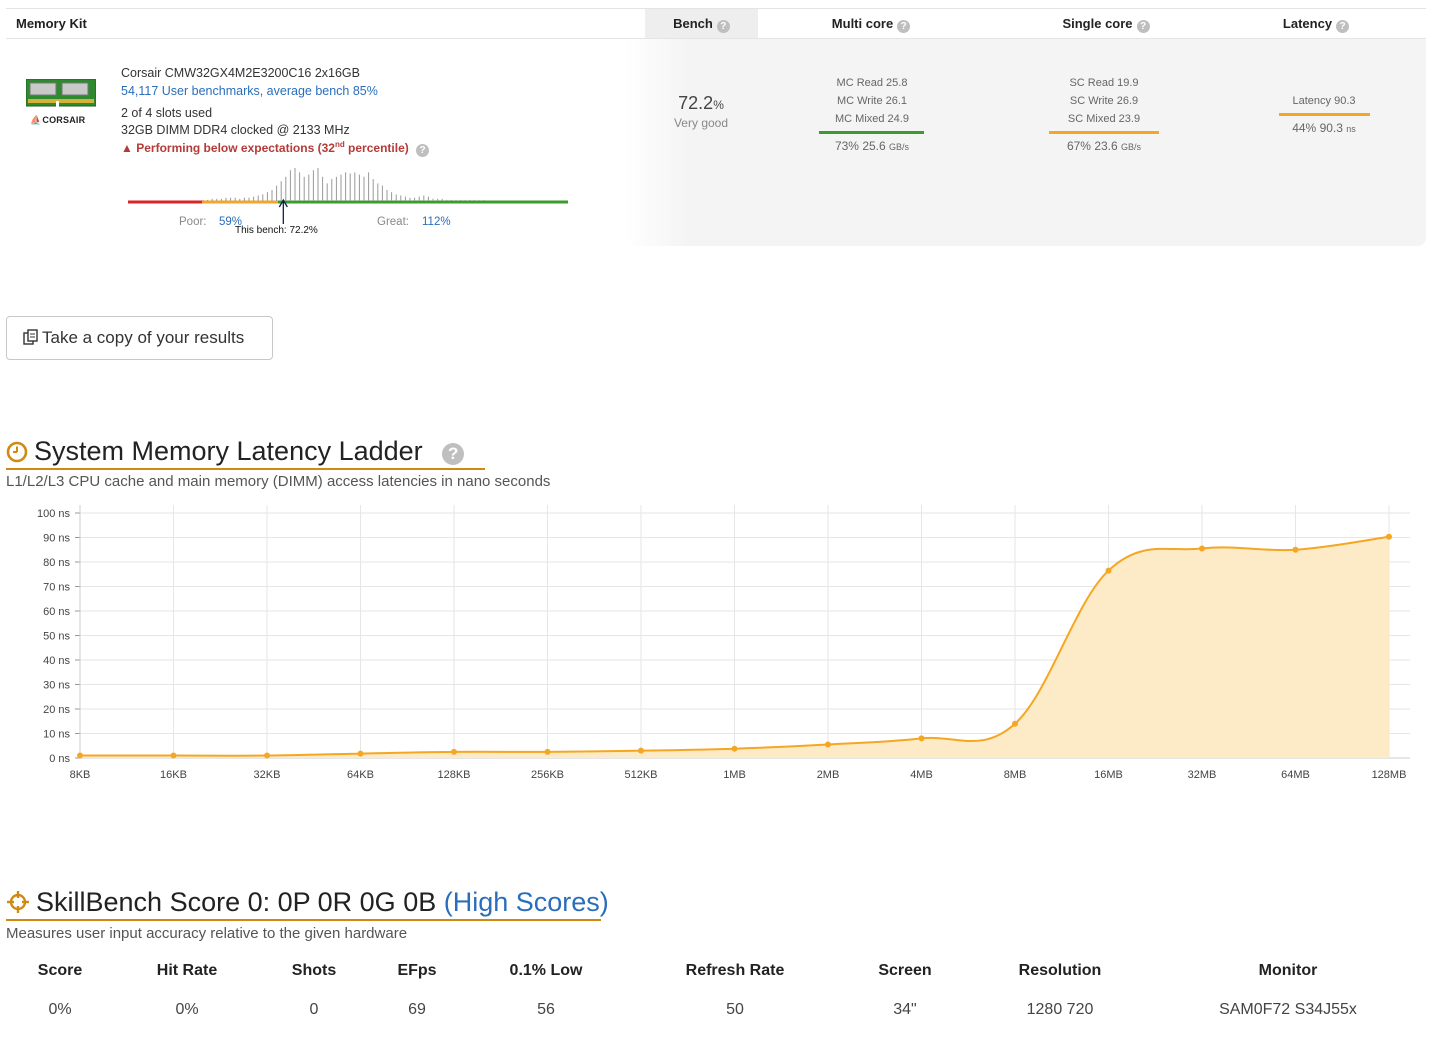 The width and height of the screenshot is (1429, 1053). What do you see at coordinates (60, 1009) in the screenshot?
I see `sb-value-score: 0%` at bounding box center [60, 1009].